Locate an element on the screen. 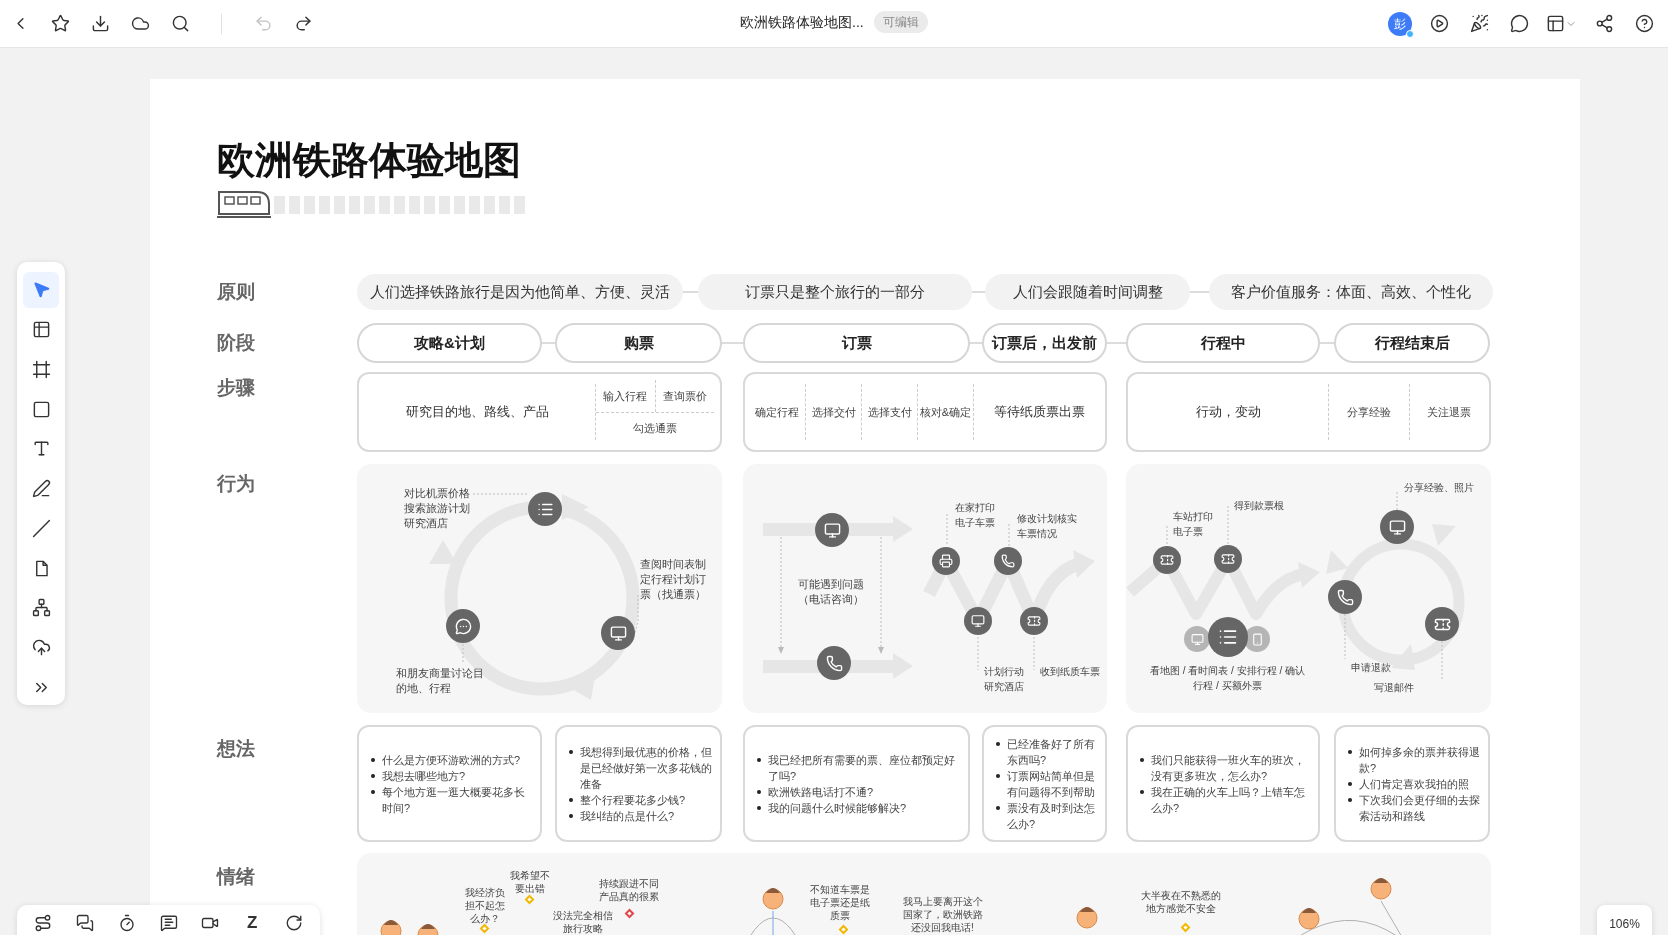  row-label: 阶段 is located at coordinates (236, 342).